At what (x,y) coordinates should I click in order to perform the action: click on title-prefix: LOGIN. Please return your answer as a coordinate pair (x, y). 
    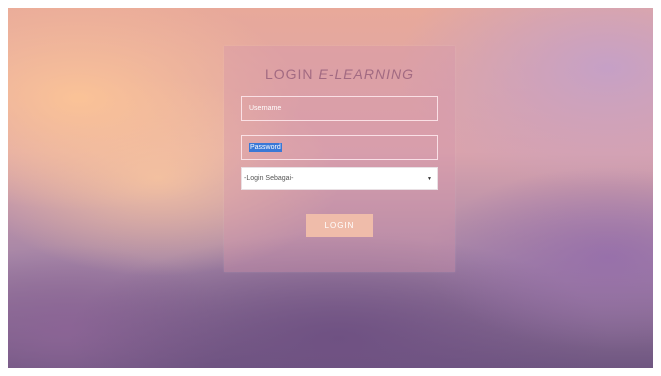
    Looking at the image, I should click on (291, 74).